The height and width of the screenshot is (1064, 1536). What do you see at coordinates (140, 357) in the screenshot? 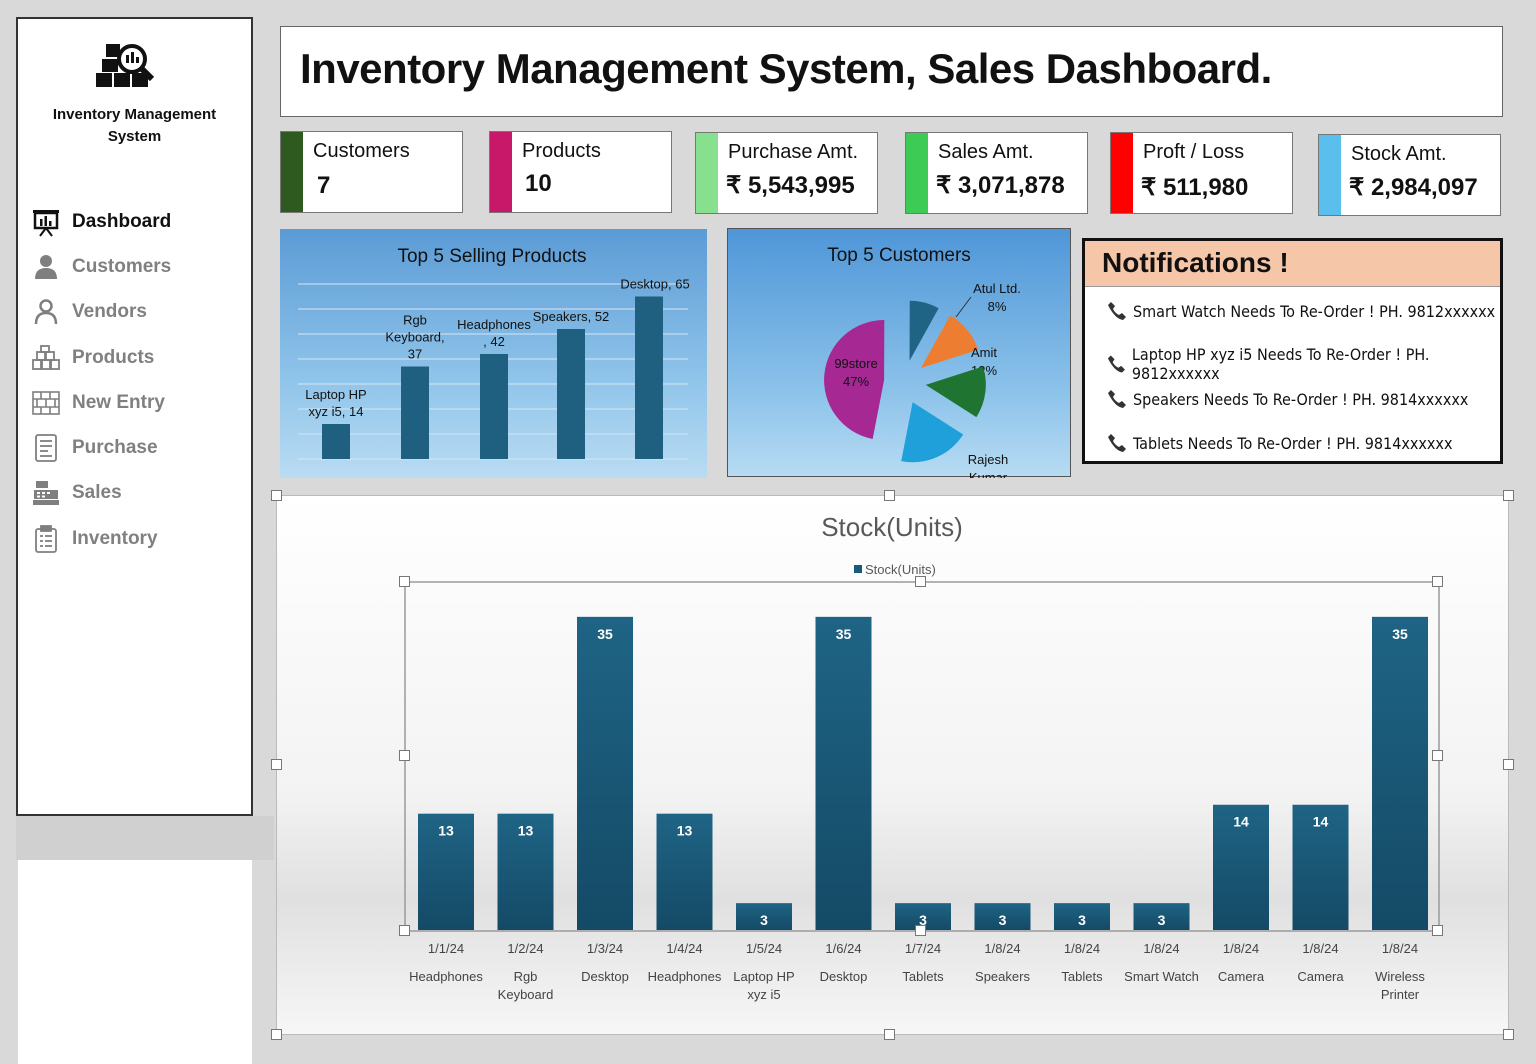
I see `sidebar-item-products: Products` at bounding box center [140, 357].